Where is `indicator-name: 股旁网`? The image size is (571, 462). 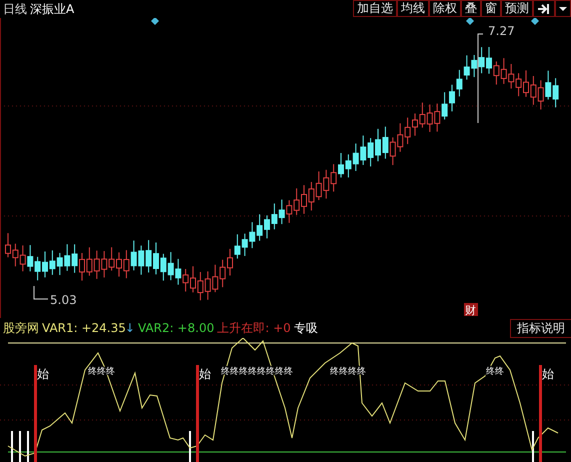
indicator-name: 股旁网 is located at coordinates (21, 328).